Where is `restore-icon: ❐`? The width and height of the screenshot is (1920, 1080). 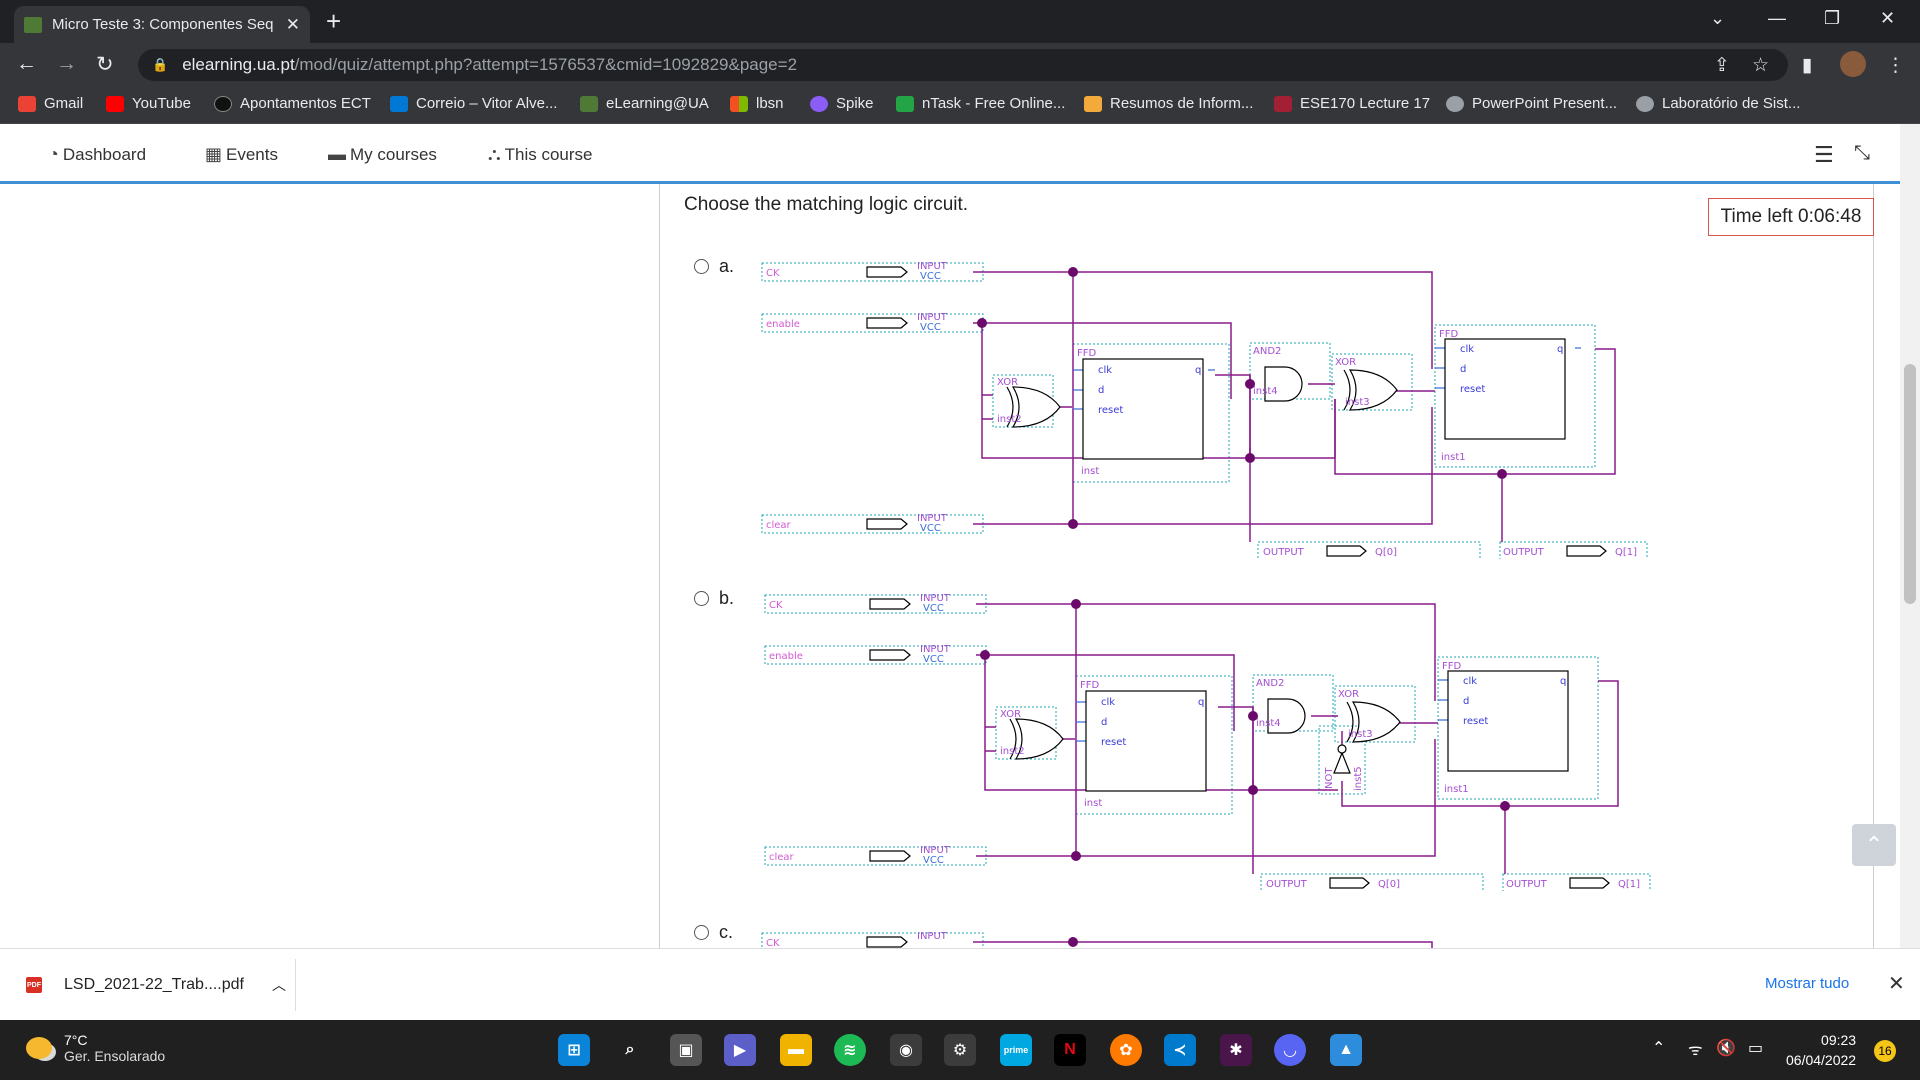
restore-icon: ❐ is located at coordinates (1832, 18).